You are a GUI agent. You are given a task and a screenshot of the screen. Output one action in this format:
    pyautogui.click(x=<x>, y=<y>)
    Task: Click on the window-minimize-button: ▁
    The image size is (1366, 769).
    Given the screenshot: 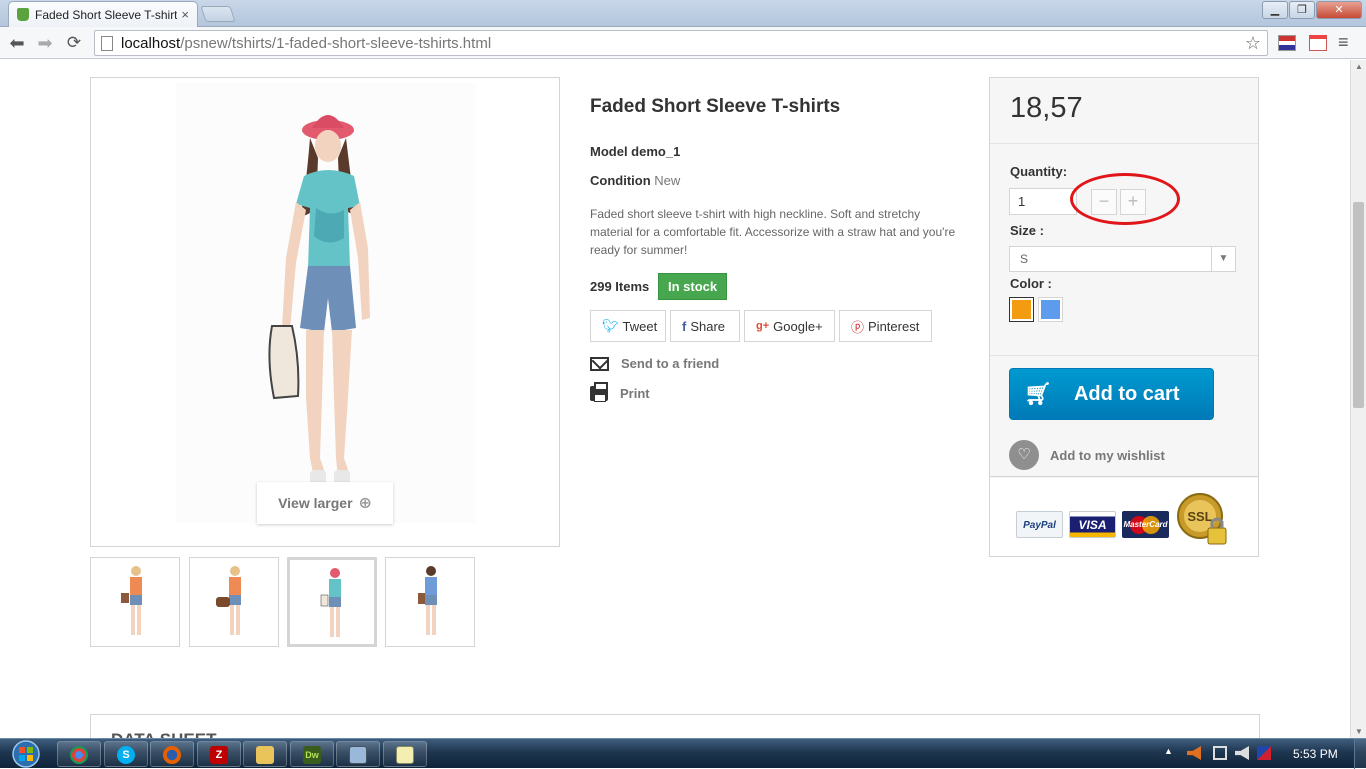 What is the action you would take?
    pyautogui.click(x=1275, y=10)
    